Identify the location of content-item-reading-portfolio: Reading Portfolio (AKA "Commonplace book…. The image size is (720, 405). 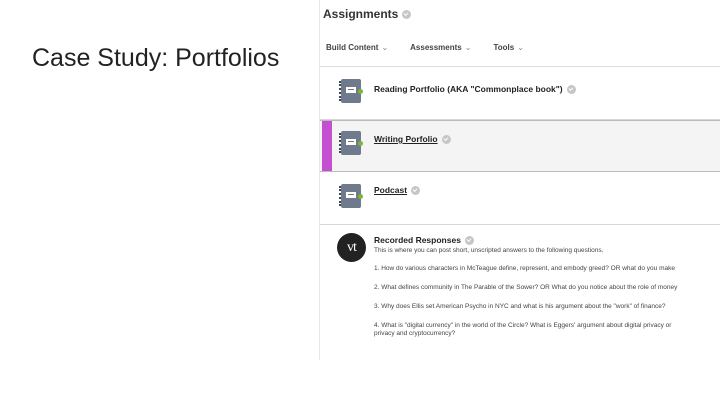
(520, 93).